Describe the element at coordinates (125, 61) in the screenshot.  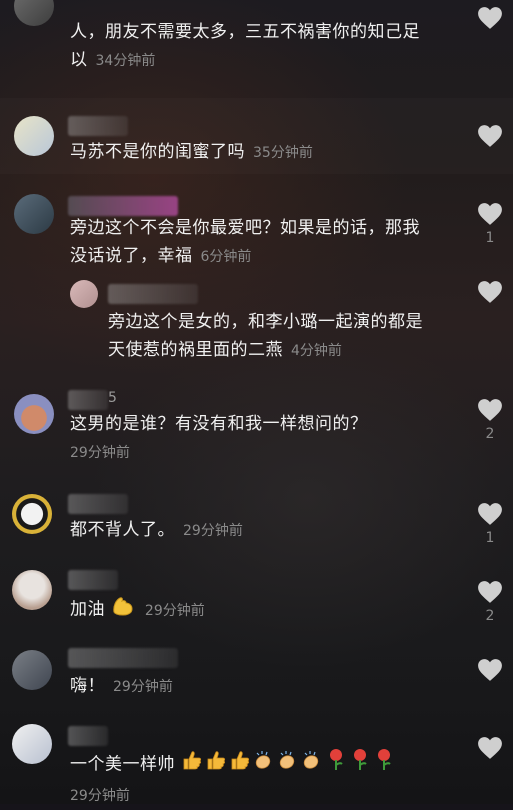
I see `comment-time: 34分钟前` at that location.